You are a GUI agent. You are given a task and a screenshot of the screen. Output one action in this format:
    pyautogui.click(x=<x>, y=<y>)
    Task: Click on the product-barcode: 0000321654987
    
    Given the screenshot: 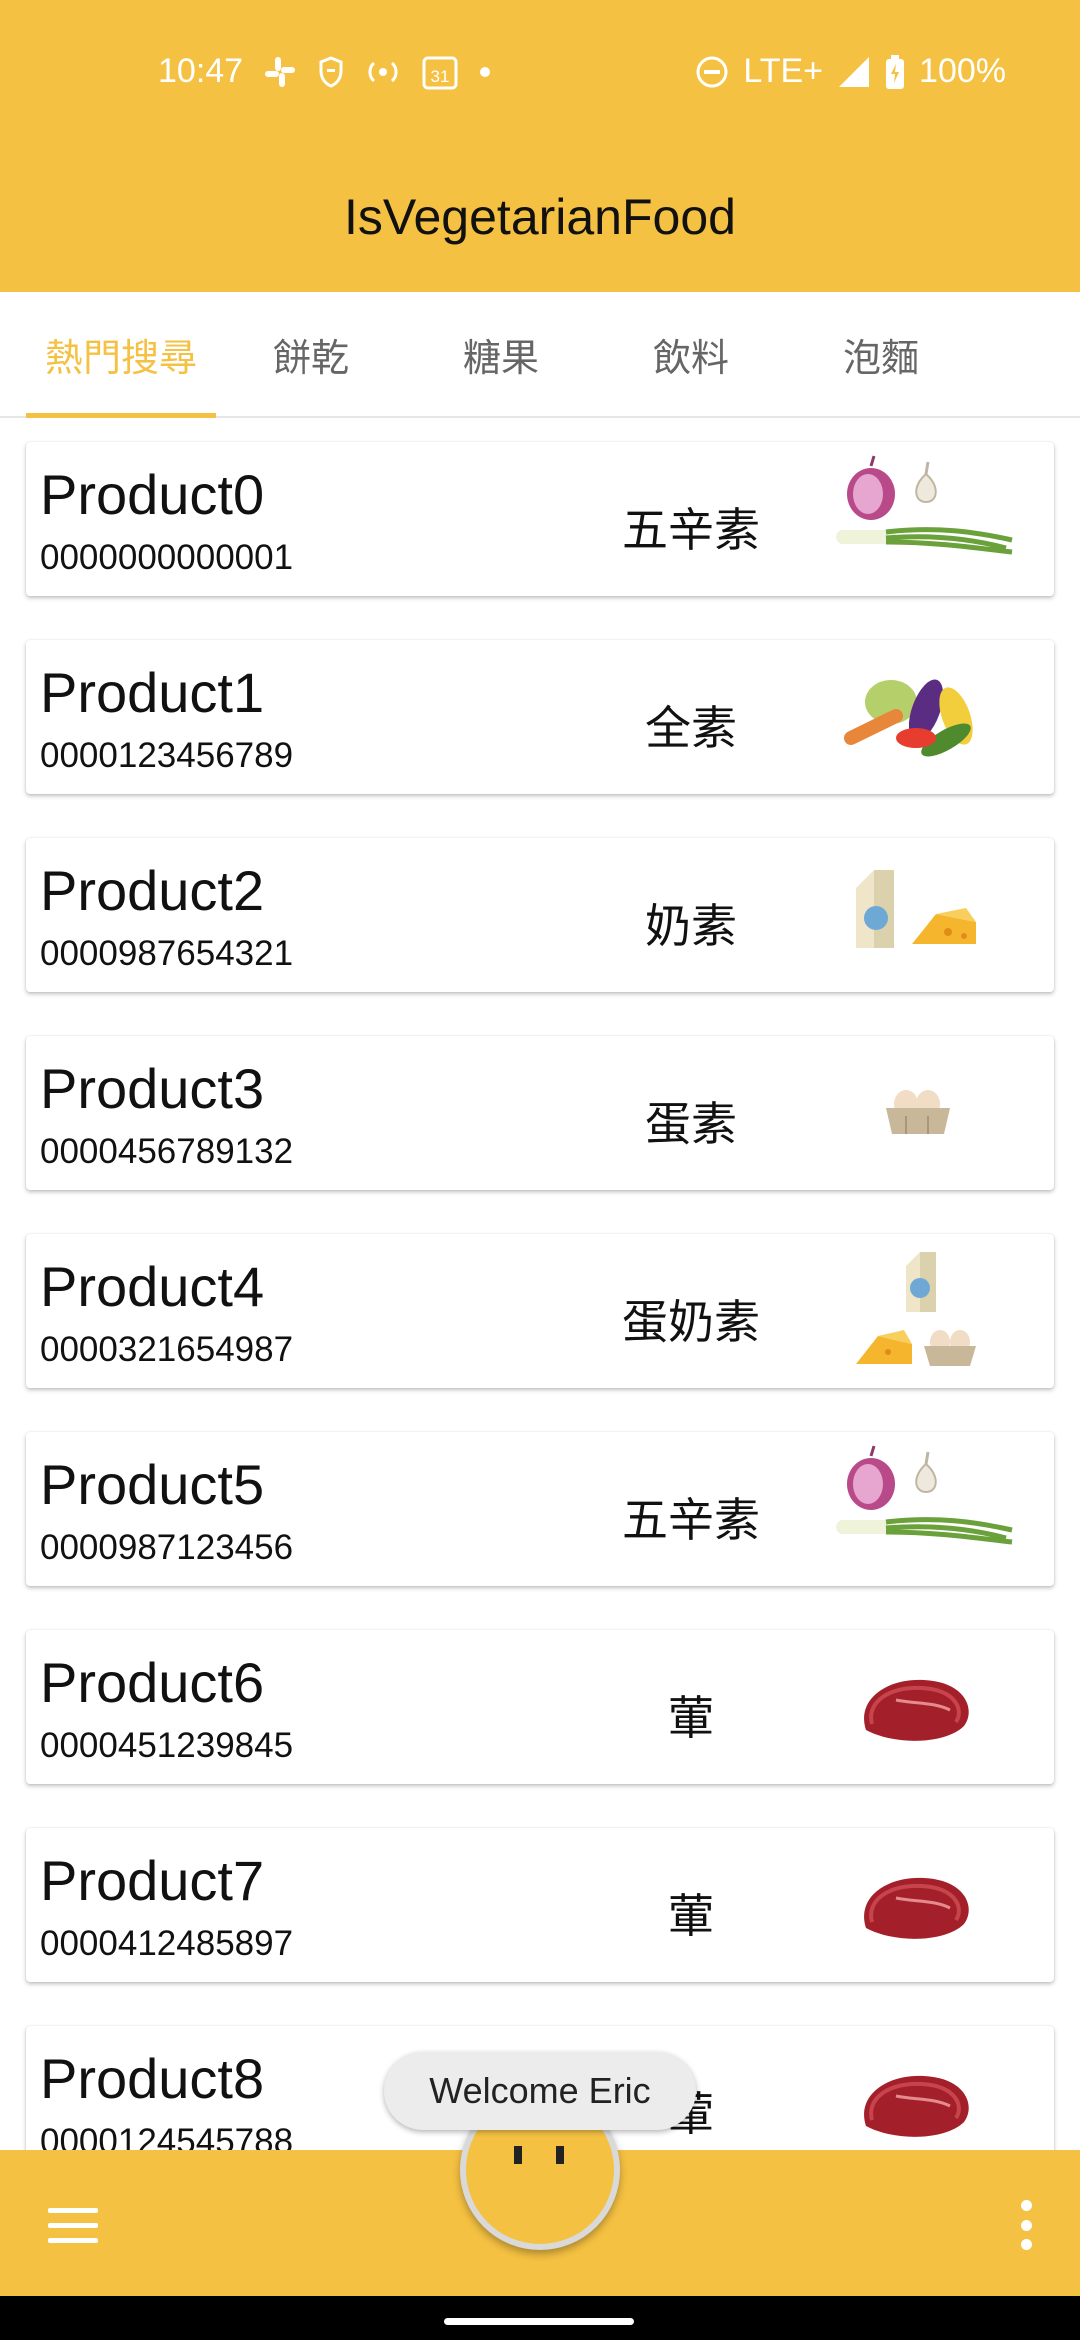 What is the action you would take?
    pyautogui.click(x=167, y=1349)
    